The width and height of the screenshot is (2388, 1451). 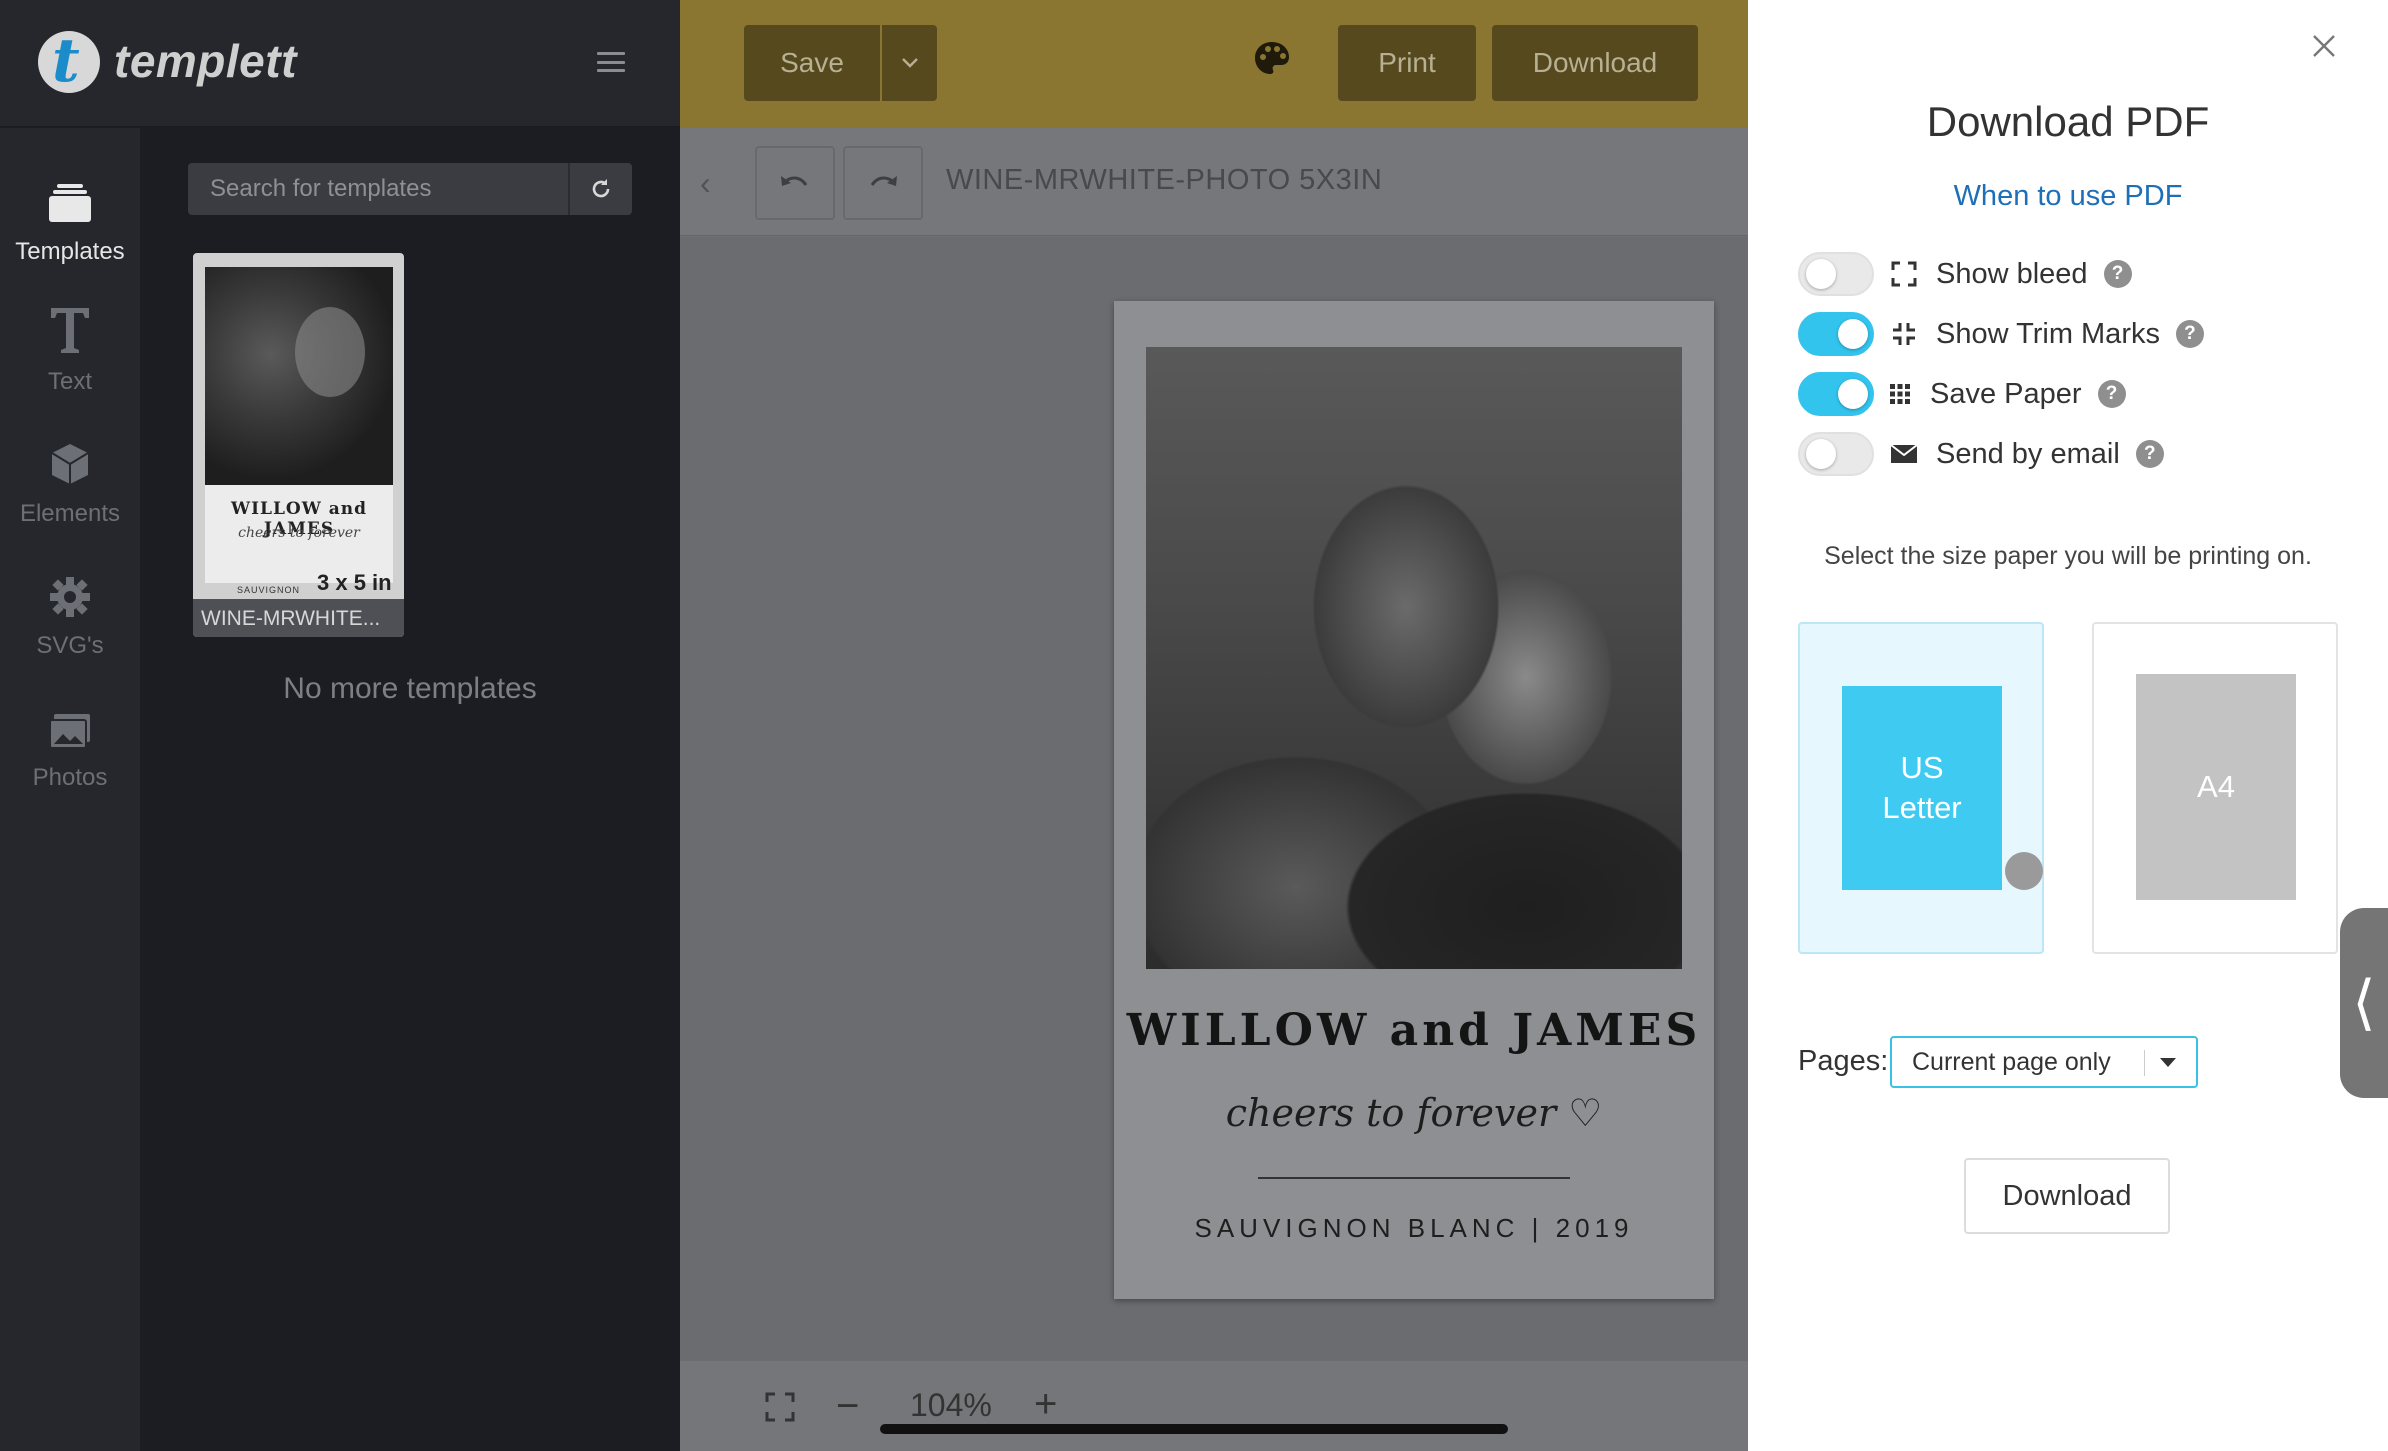 What do you see at coordinates (70, 589) in the screenshot?
I see `gear-icon` at bounding box center [70, 589].